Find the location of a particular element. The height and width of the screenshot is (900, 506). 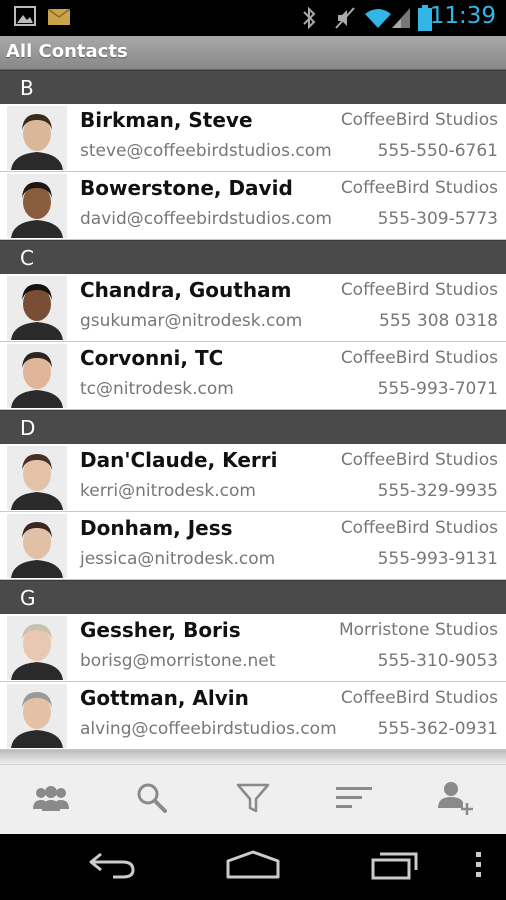

contact-name: Dan'Claude, Kerri is located at coordinates (179, 460).